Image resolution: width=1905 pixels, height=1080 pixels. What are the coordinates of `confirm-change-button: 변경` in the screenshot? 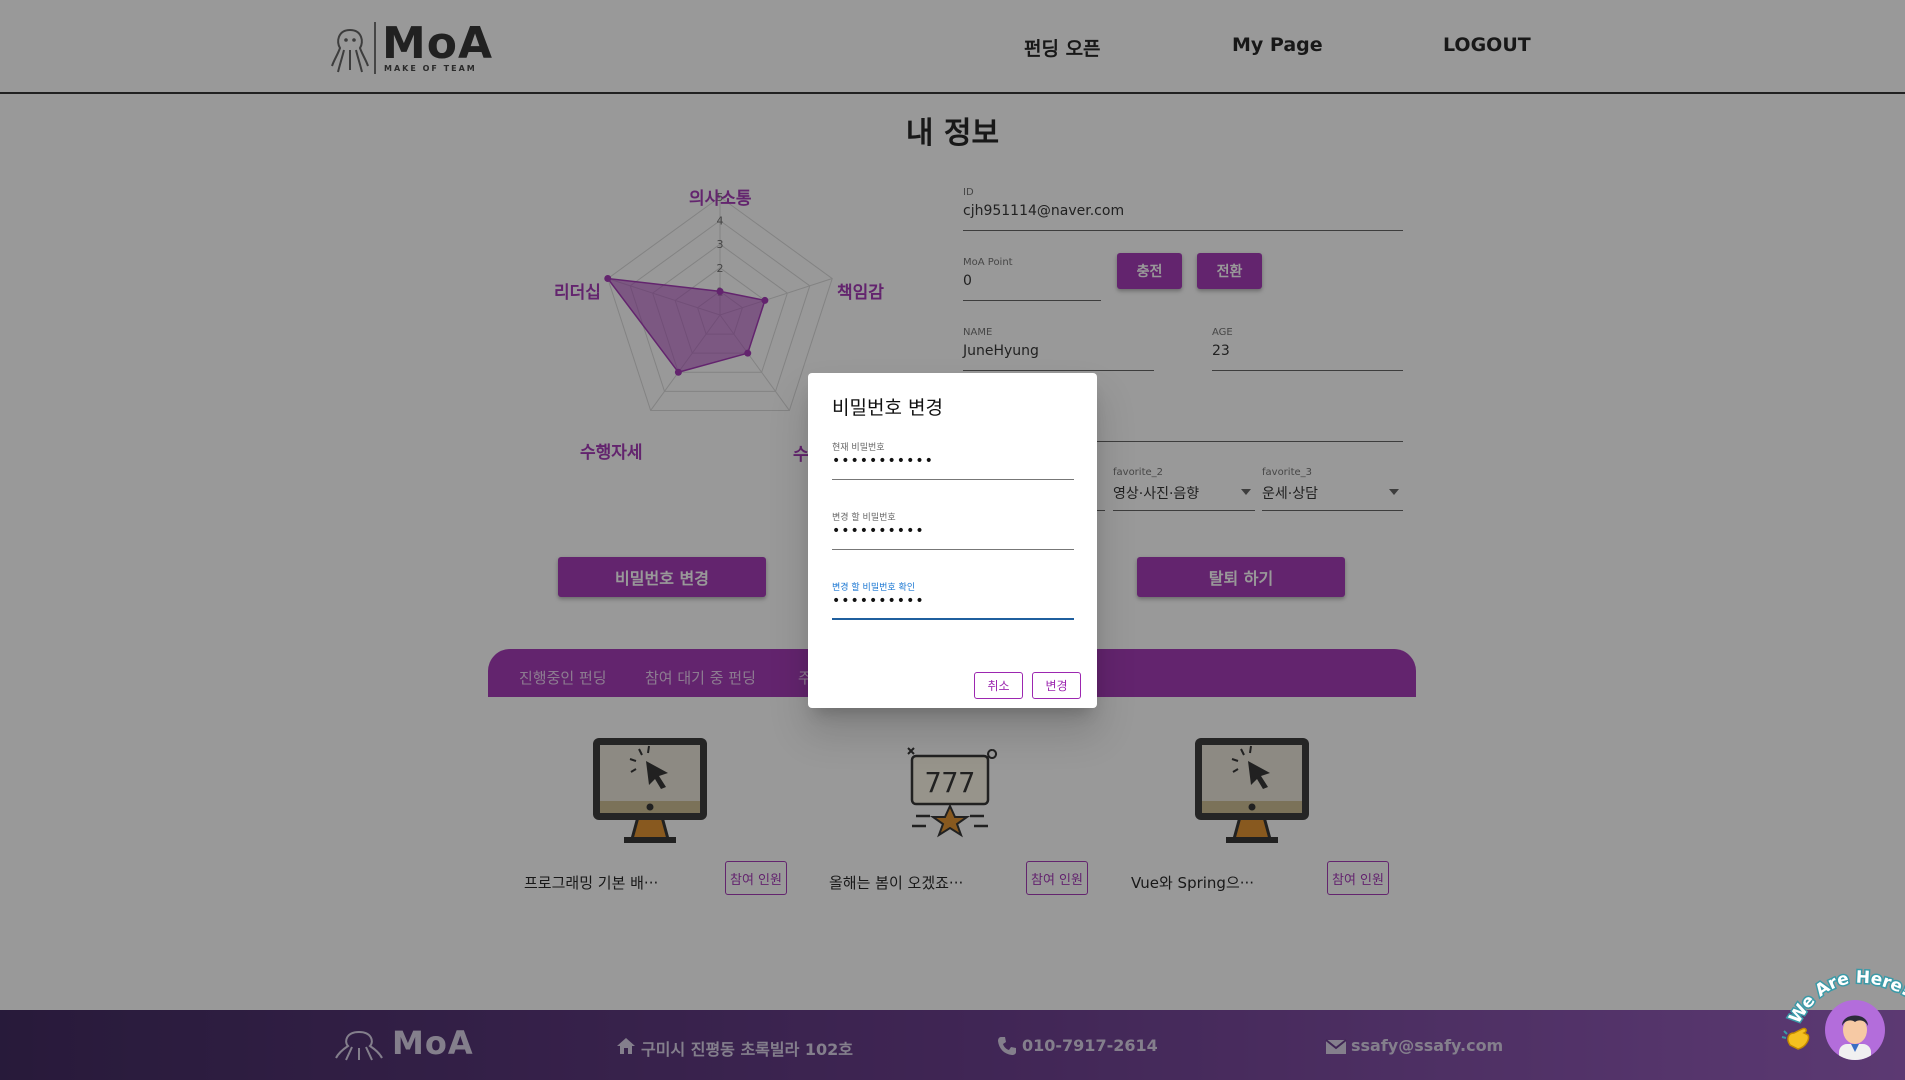 It's located at (1056, 685).